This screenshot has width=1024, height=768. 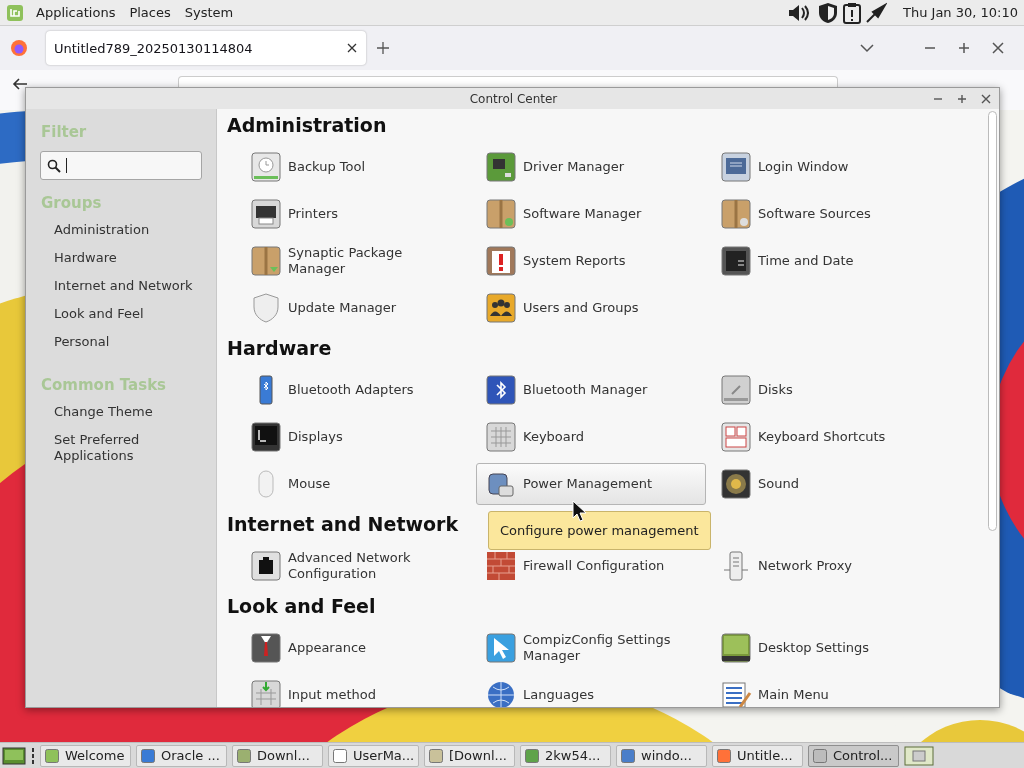 I want to click on menu-item: Places, so click(x=150, y=12).